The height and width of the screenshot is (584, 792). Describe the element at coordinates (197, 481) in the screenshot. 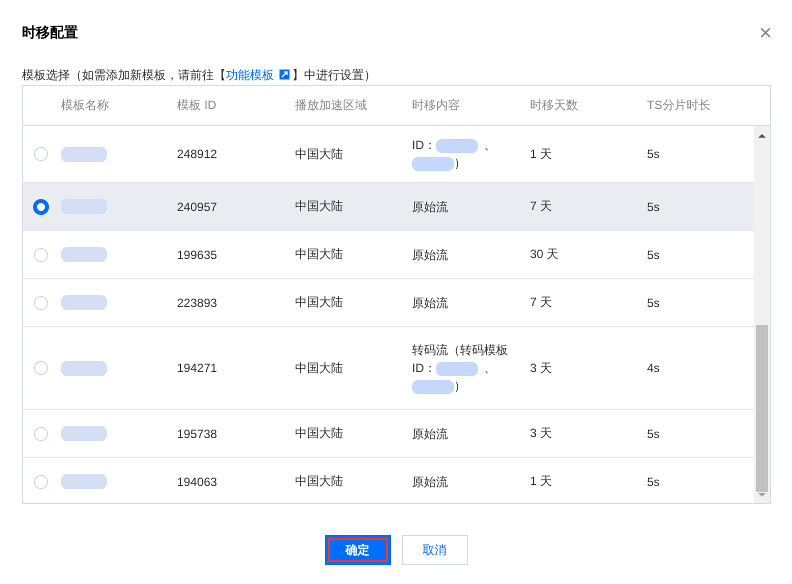

I see `table-cell-text: 194063` at that location.